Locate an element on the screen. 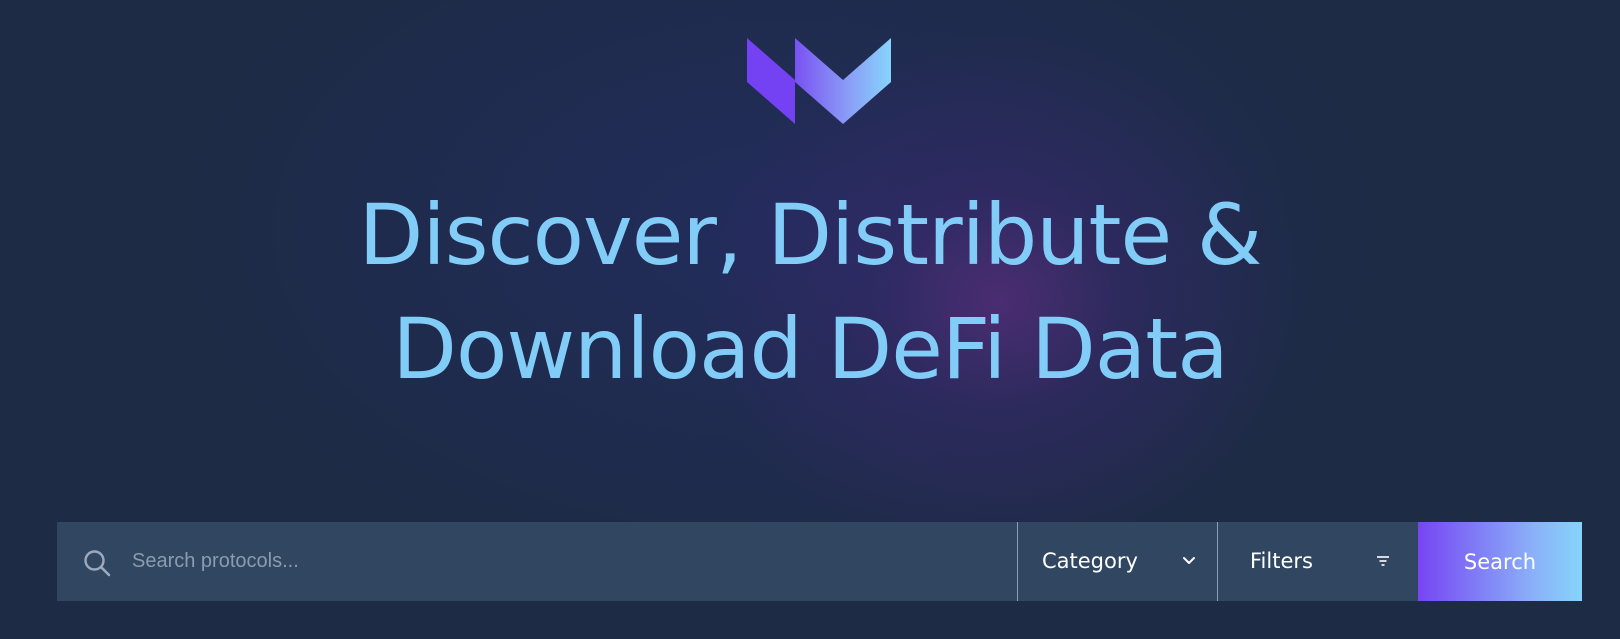  headline-line-1: Discover, Distribute & is located at coordinates (810, 235).